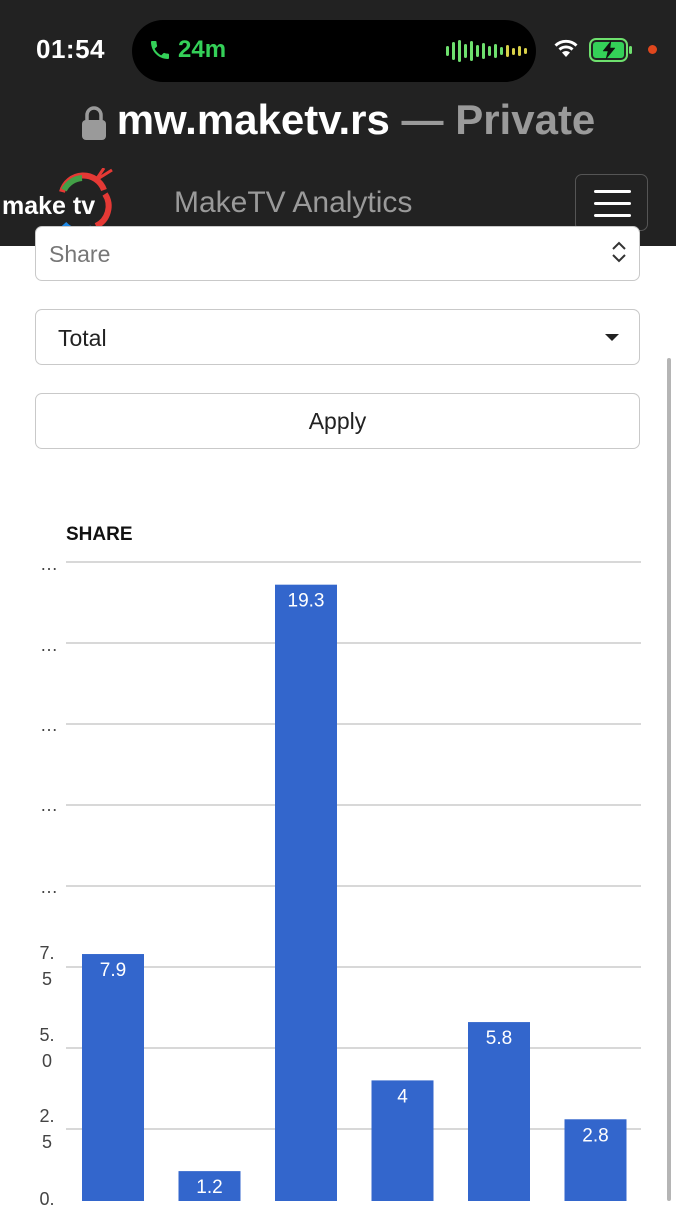  I want to click on call-indicator: 24m, so click(187, 50).